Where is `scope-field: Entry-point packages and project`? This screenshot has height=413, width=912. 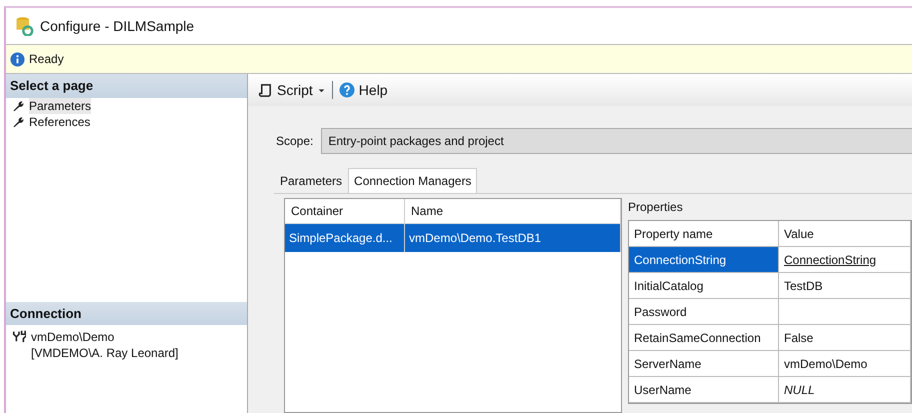 scope-field: Entry-point packages and project is located at coordinates (616, 141).